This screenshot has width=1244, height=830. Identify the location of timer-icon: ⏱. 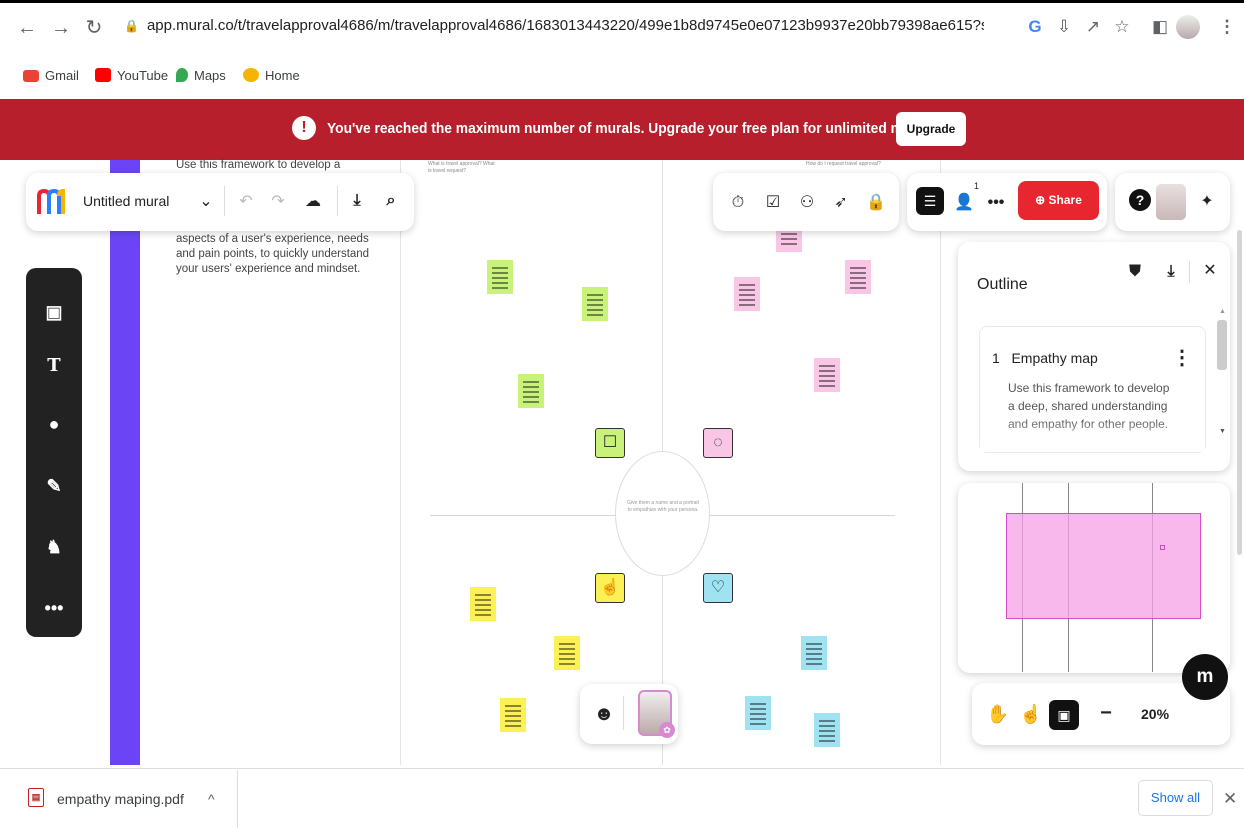
(738, 203).